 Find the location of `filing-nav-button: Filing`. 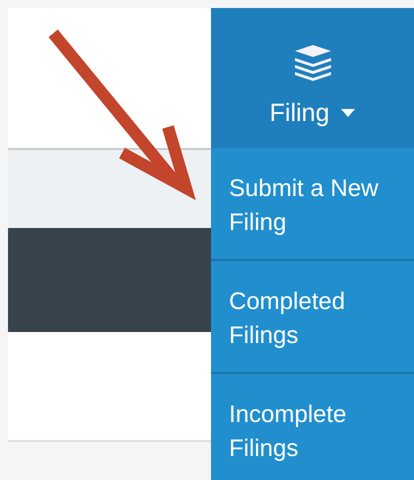

filing-nav-button: Filing is located at coordinates (312, 78).